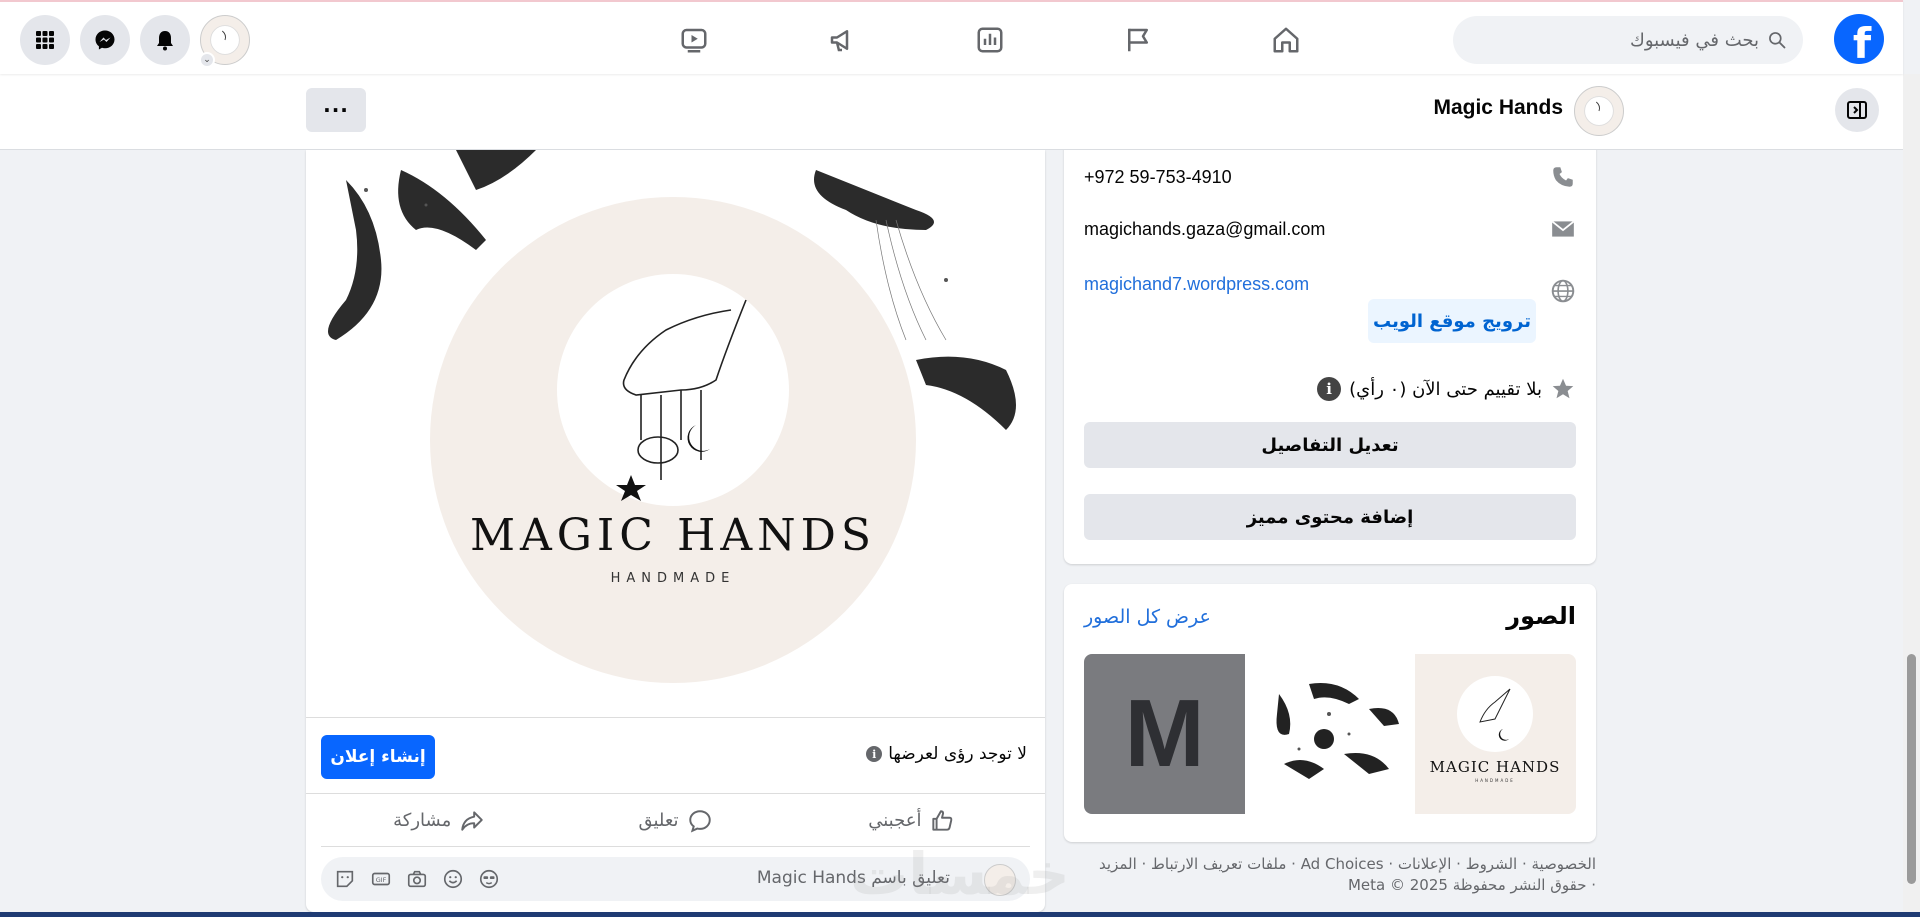 This screenshot has width=1920, height=917. Describe the element at coordinates (1204, 229) in the screenshot. I see `email-address: magichands.gaza@gmail.com` at that location.